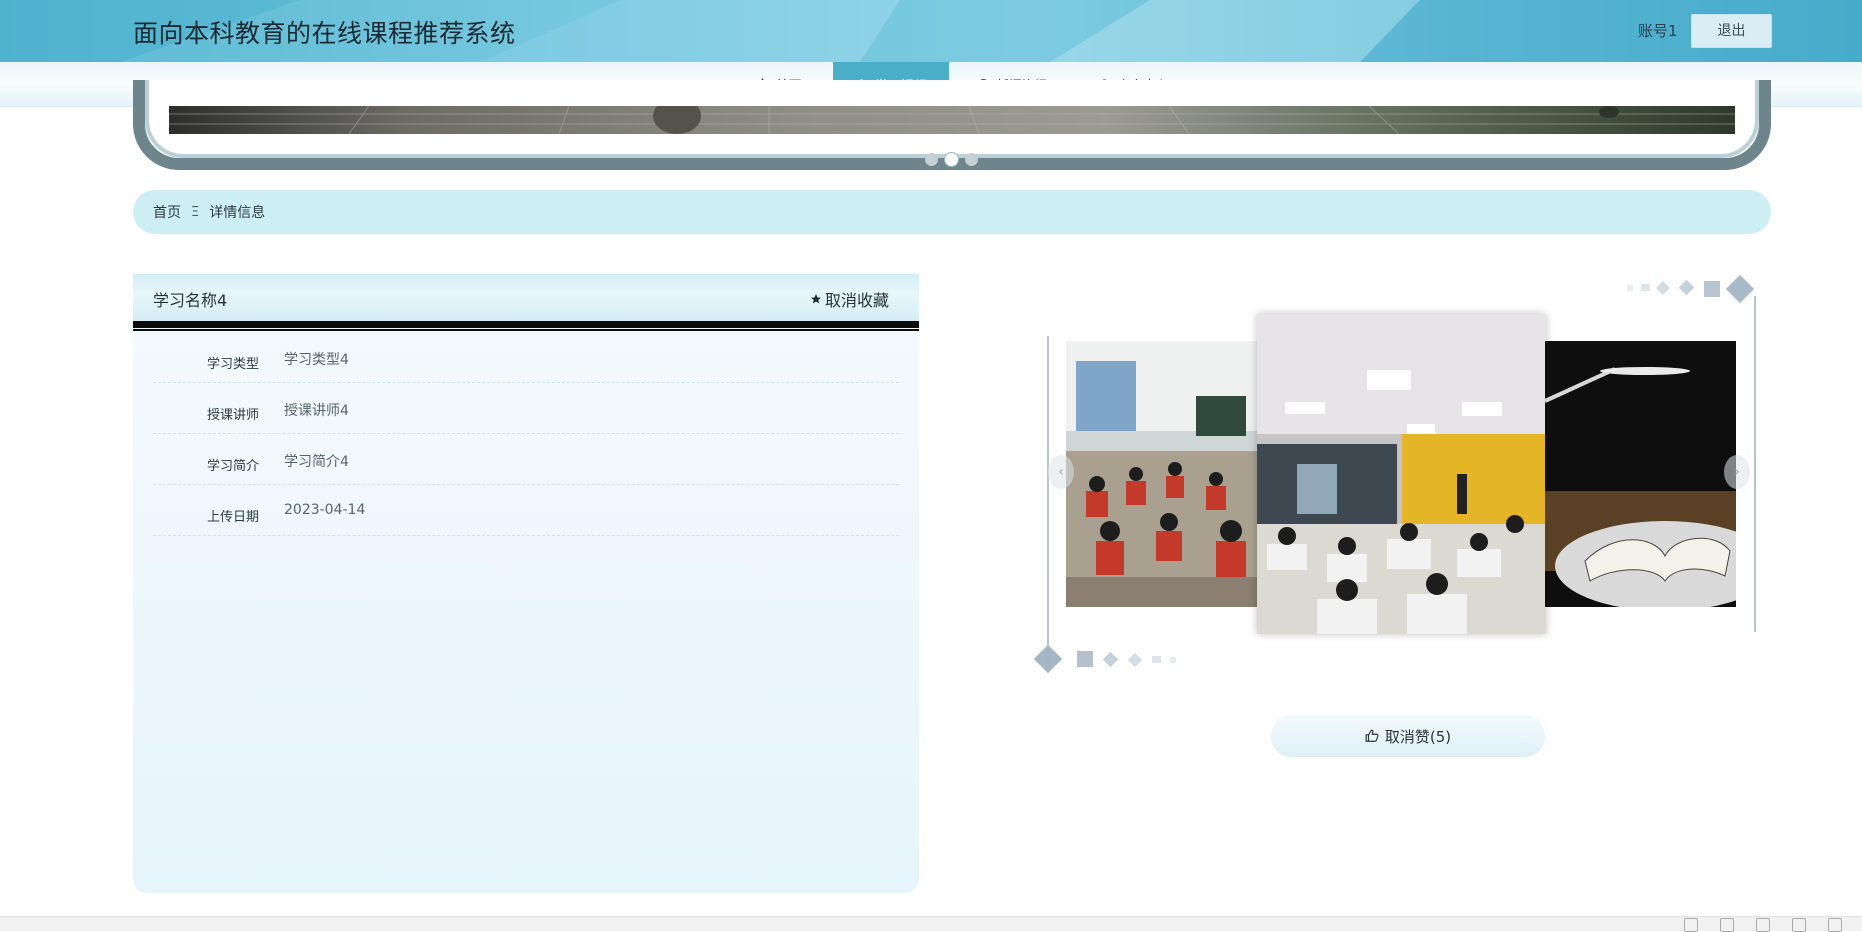 This screenshot has width=1862, height=932. What do you see at coordinates (316, 360) in the screenshot?
I see `detail-value: 学习类型4` at bounding box center [316, 360].